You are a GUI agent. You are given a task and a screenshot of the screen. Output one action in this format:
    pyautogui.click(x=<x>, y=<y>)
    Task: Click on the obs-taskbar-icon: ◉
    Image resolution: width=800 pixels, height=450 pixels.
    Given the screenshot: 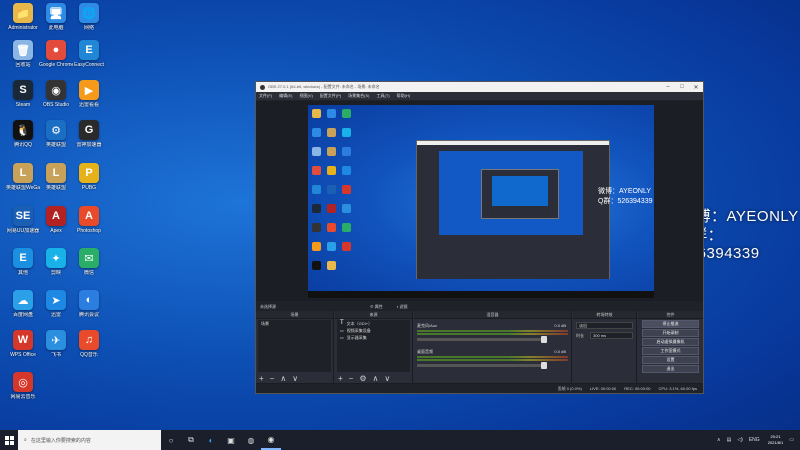 What is the action you would take?
    pyautogui.click(x=271, y=440)
    